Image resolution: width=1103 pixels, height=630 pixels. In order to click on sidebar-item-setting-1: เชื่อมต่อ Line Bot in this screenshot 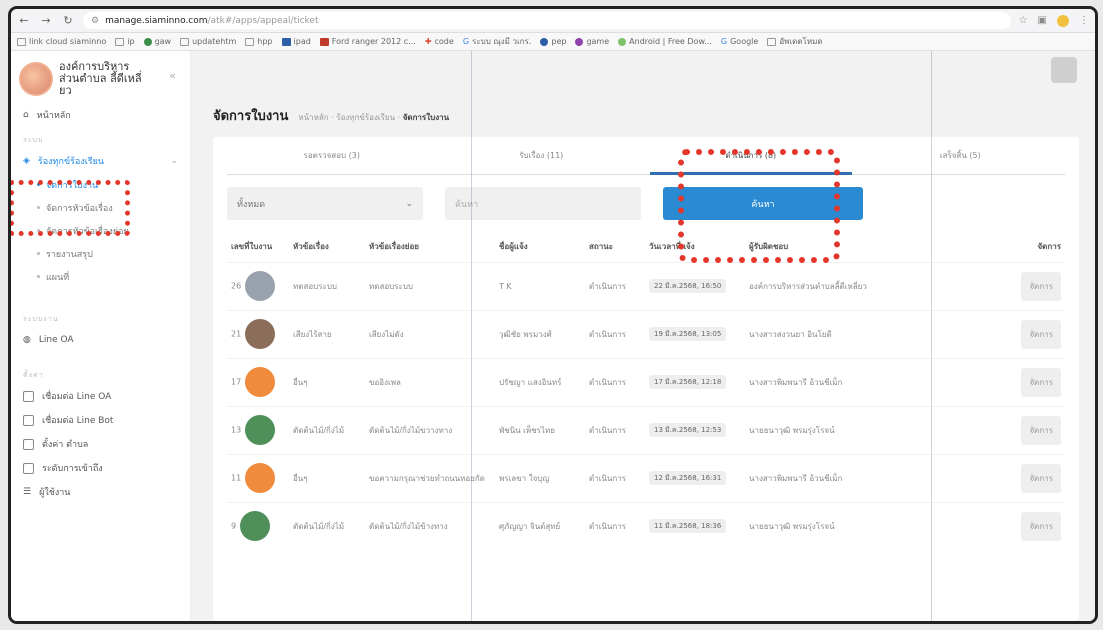, I will do `click(100, 420)`.